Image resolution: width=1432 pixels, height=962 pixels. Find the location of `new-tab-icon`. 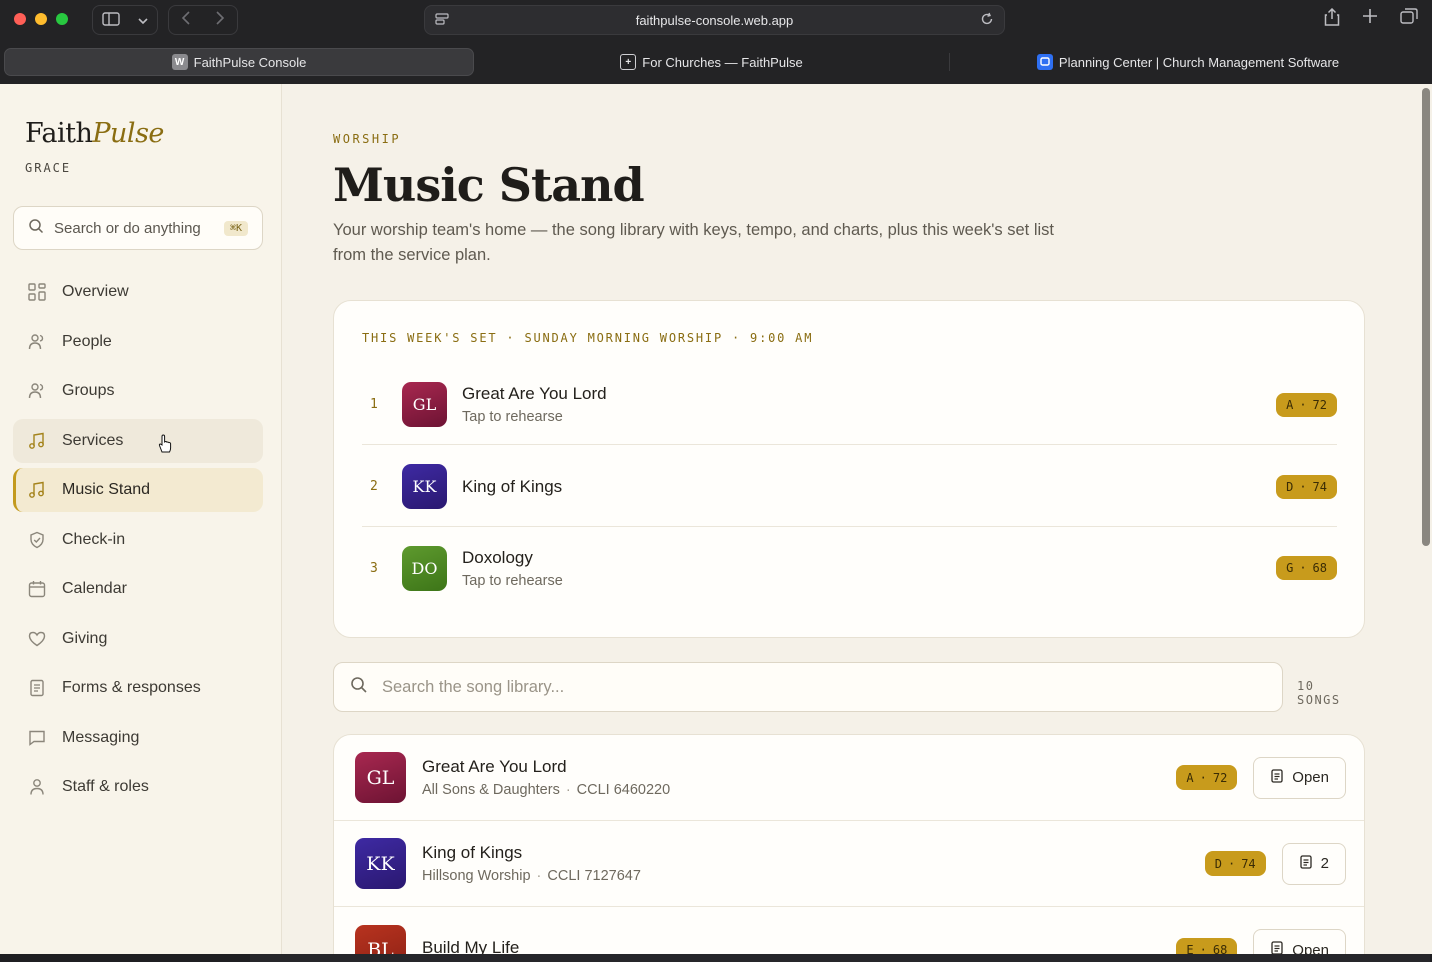

new-tab-icon is located at coordinates (1370, 19).